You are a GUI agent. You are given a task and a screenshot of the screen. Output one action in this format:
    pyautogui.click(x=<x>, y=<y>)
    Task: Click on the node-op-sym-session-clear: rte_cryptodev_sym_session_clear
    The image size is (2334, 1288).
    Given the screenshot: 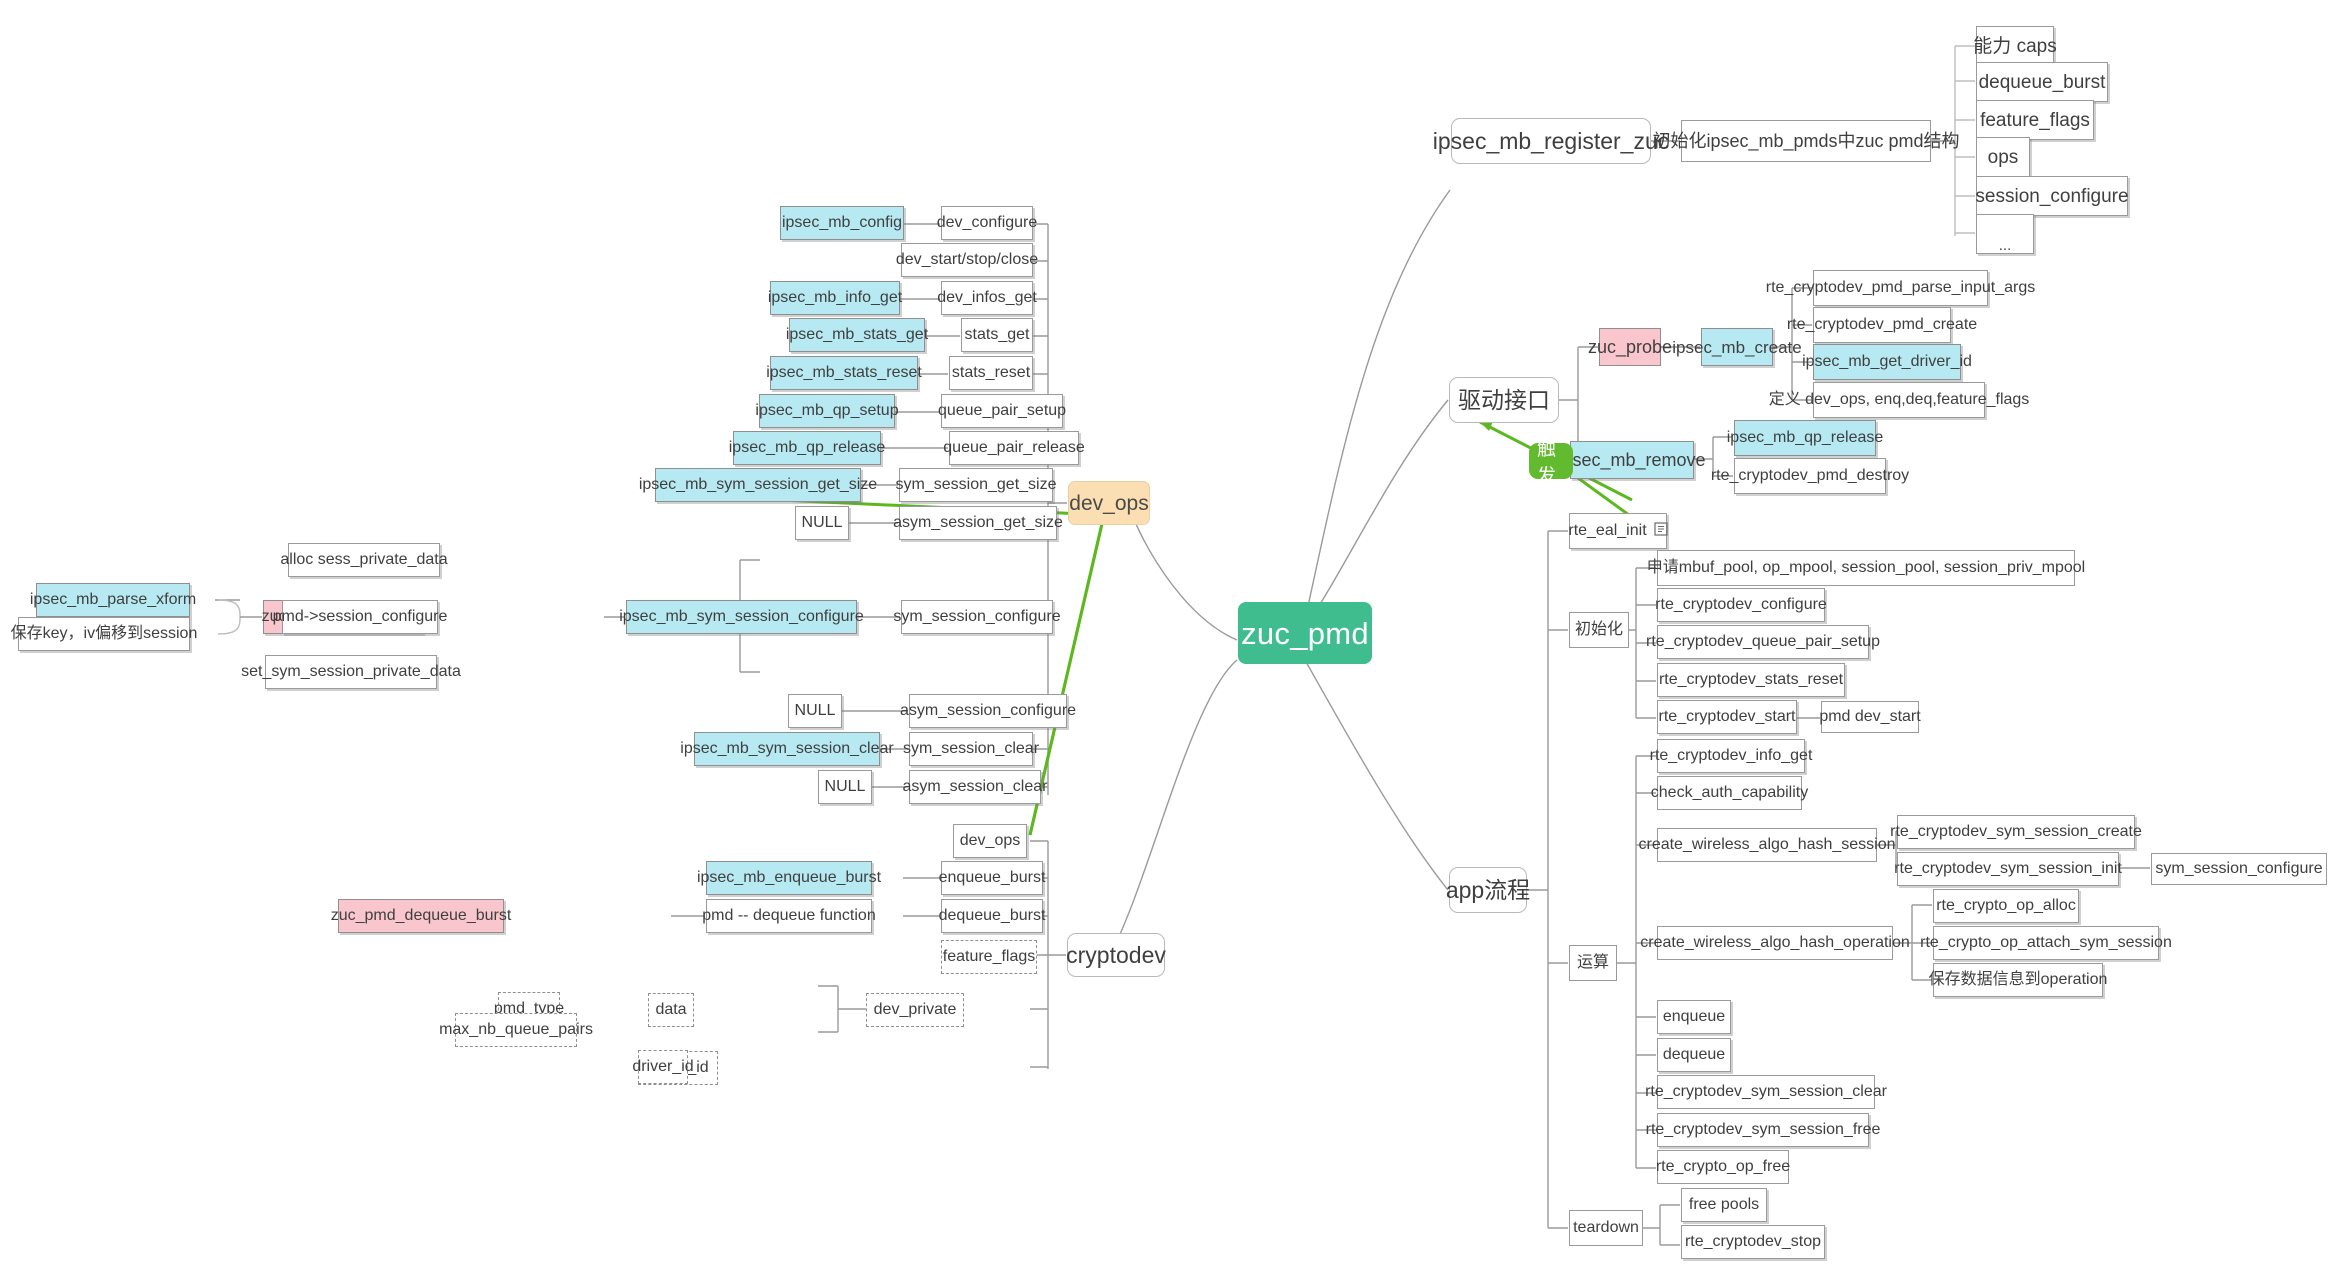 What is the action you would take?
    pyautogui.click(x=1766, y=1092)
    